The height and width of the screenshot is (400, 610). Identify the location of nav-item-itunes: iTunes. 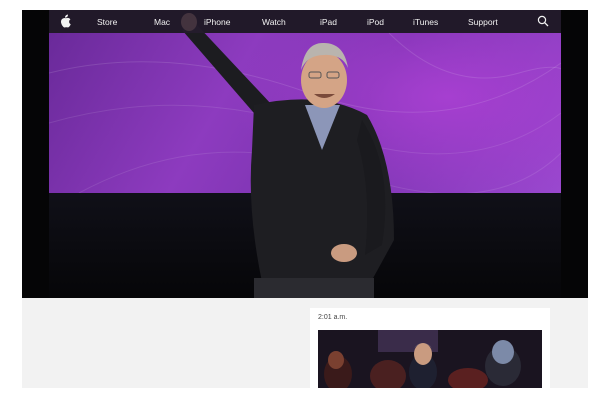
(425, 22).